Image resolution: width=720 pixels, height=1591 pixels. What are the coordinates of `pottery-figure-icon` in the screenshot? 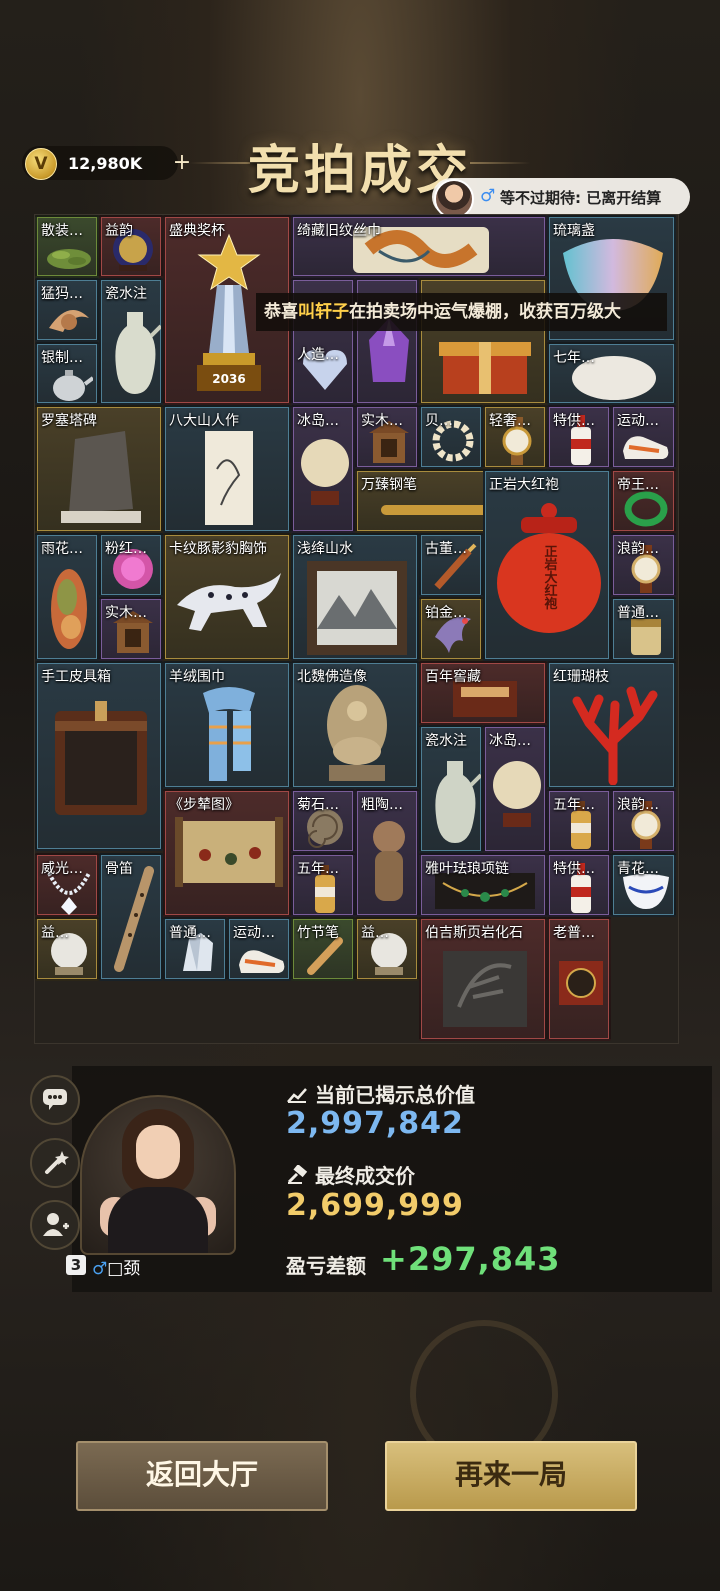 It's located at (389, 861).